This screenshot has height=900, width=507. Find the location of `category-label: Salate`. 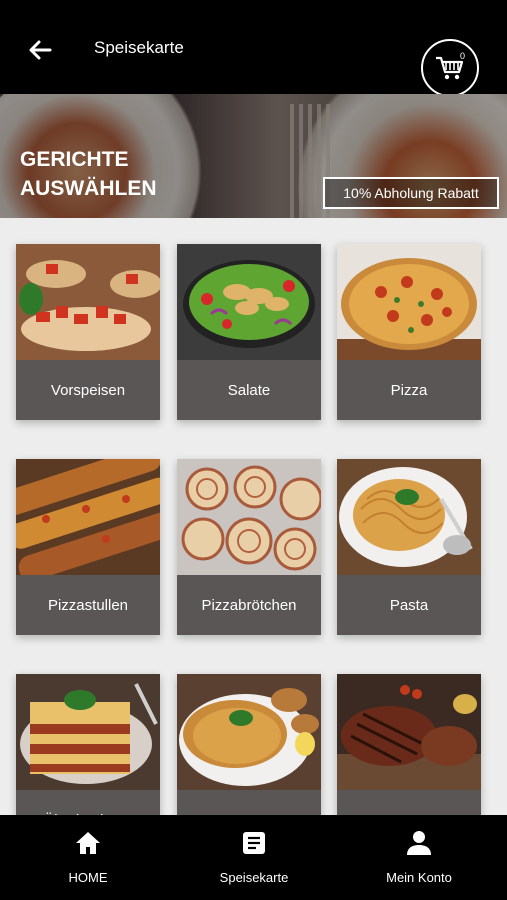

category-label: Salate is located at coordinates (249, 390).